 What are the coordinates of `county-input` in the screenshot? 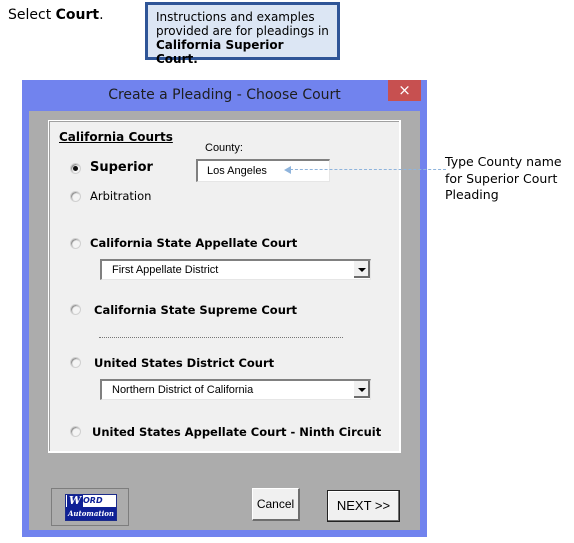 It's located at (263, 170).